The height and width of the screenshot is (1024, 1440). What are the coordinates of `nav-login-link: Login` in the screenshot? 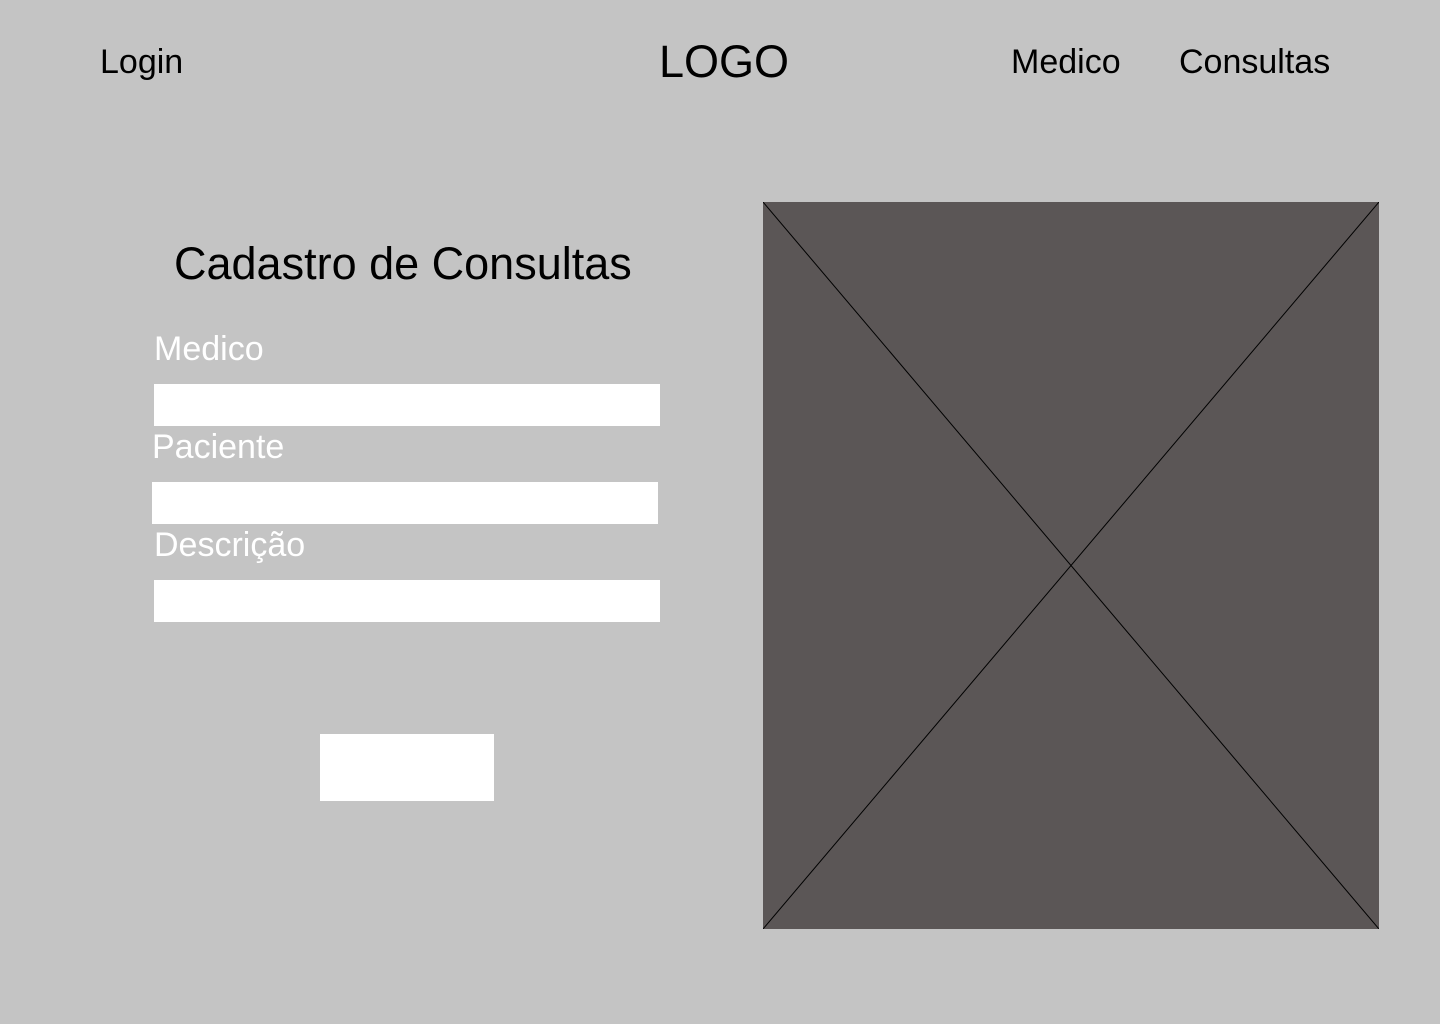 It's located at (141, 62).